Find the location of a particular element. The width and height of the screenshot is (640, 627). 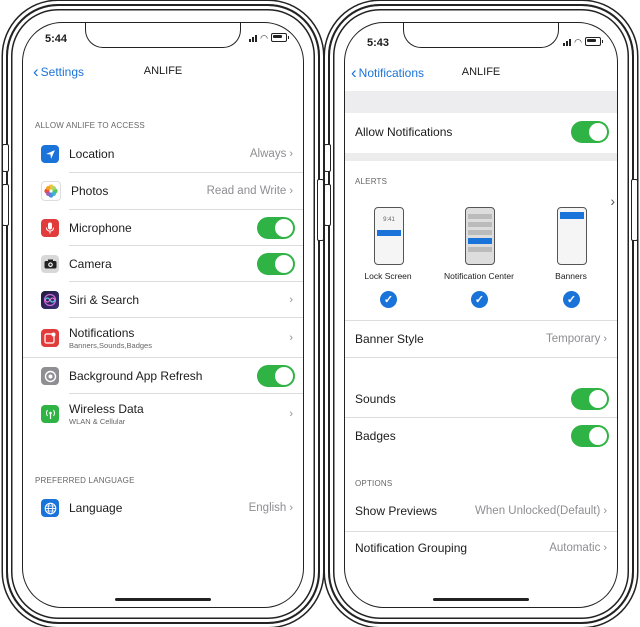

nav-bar: ‹ Settings ANLIFE is located at coordinates (163, 74).